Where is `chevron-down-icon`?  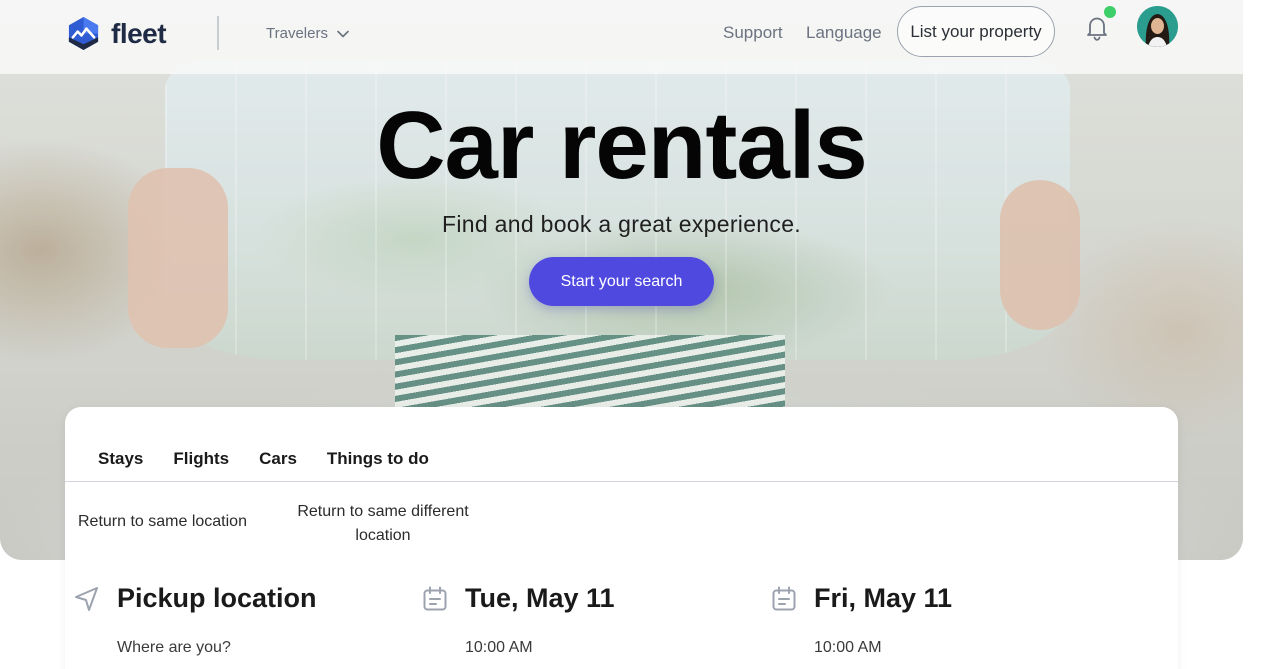
chevron-down-icon is located at coordinates (343, 33).